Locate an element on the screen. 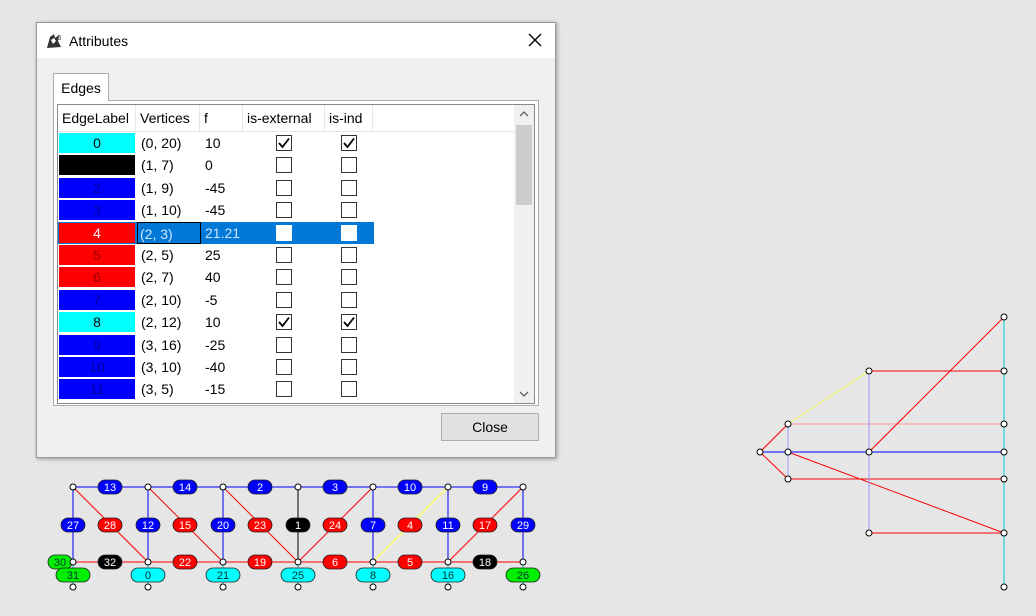 The image size is (1036, 616). edge-label-cell: 5 is located at coordinates (97, 255).